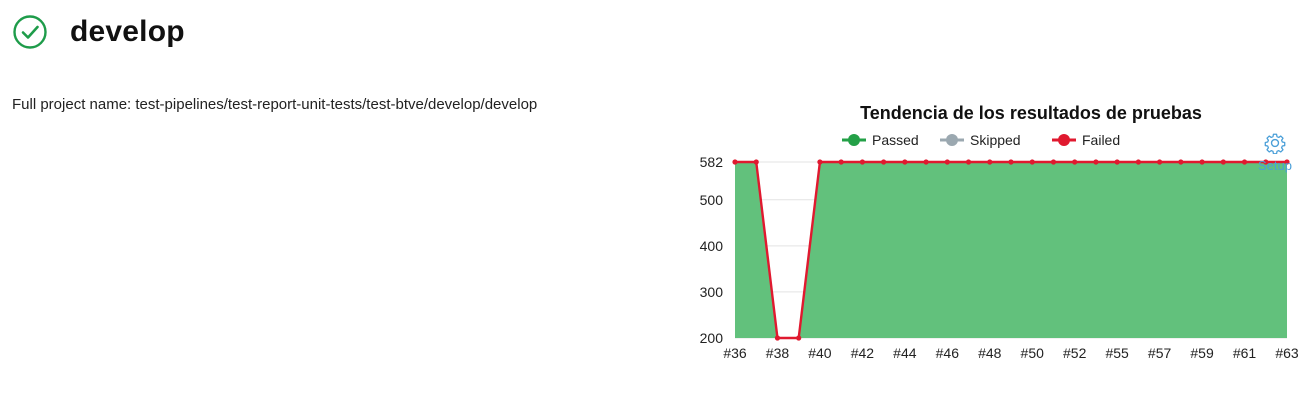  I want to click on y-tick-label: 500, so click(712, 200).